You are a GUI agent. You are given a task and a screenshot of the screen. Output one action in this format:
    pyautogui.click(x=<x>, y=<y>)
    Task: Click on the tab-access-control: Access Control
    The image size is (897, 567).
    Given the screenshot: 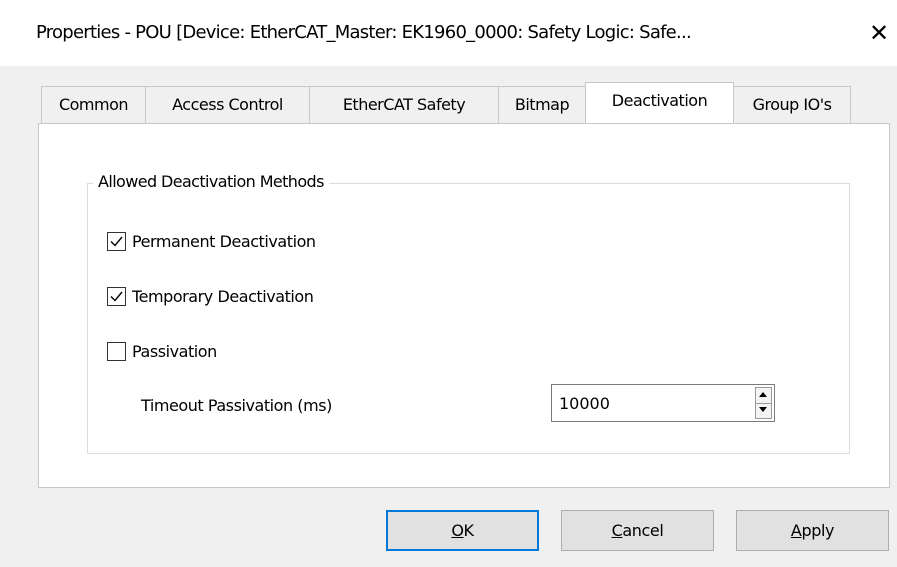 What is the action you would take?
    pyautogui.click(x=227, y=104)
    